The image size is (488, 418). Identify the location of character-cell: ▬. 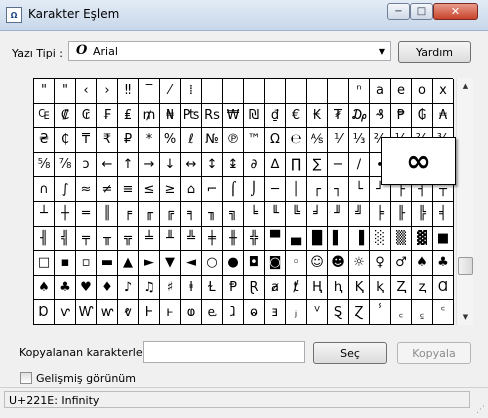
(107, 263).